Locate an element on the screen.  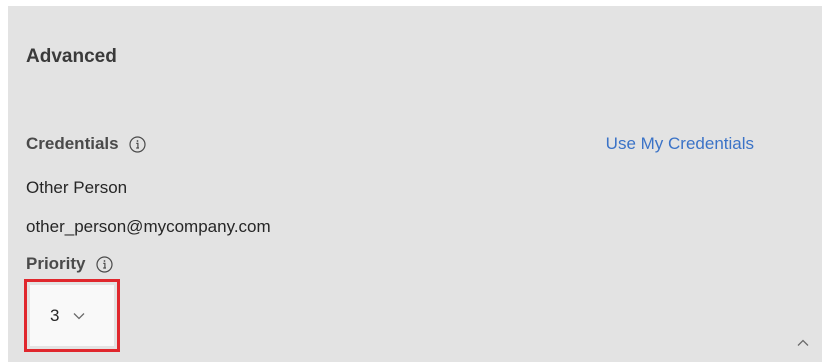
priority-value: 3 is located at coordinates (55, 315).